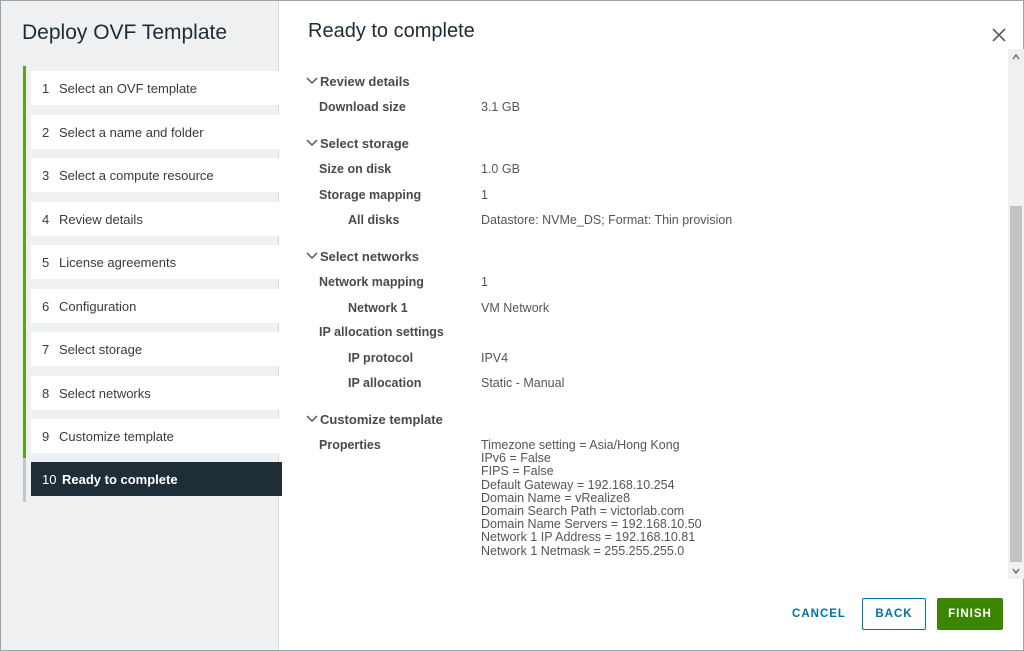  What do you see at coordinates (98, 306) in the screenshot?
I see `step-label: Configuration` at bounding box center [98, 306].